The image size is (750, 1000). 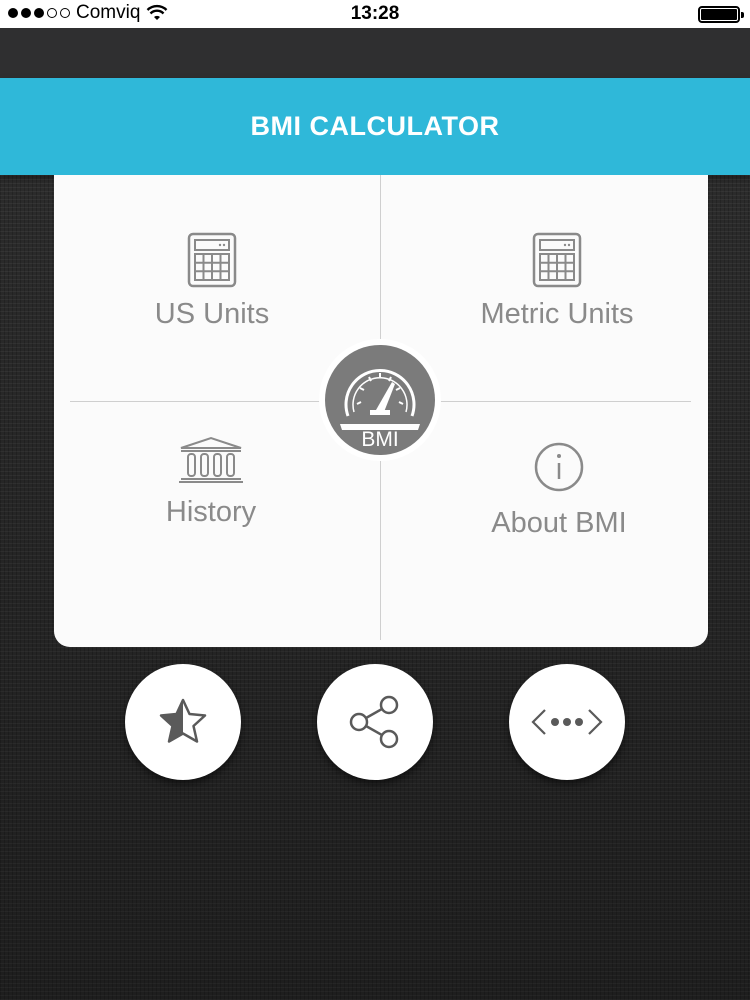 I want to click on share-button, so click(x=375, y=722).